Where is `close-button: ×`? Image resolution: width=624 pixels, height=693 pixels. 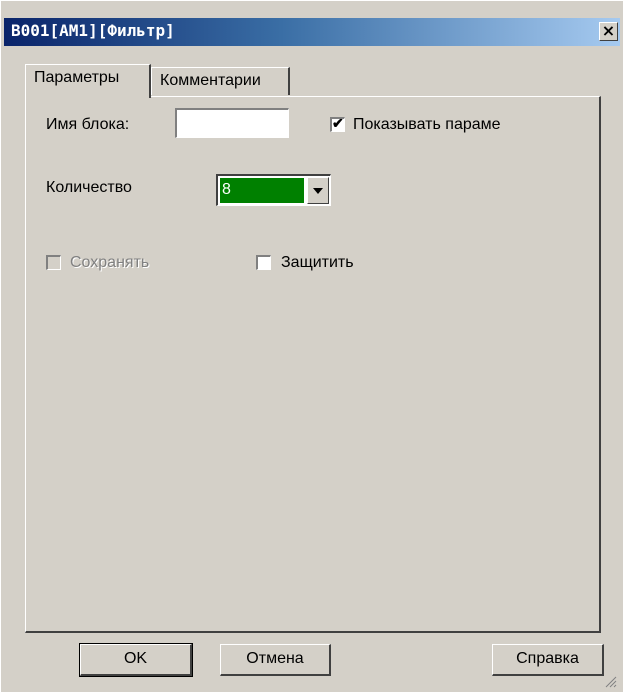 close-button: × is located at coordinates (608, 31).